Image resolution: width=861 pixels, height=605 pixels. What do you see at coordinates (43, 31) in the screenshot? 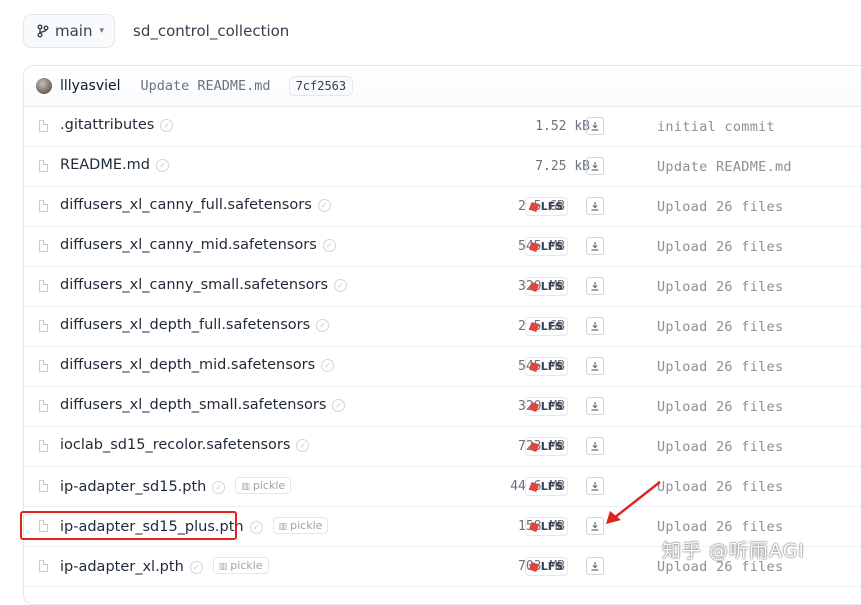
I see `git-branch-icon` at bounding box center [43, 31].